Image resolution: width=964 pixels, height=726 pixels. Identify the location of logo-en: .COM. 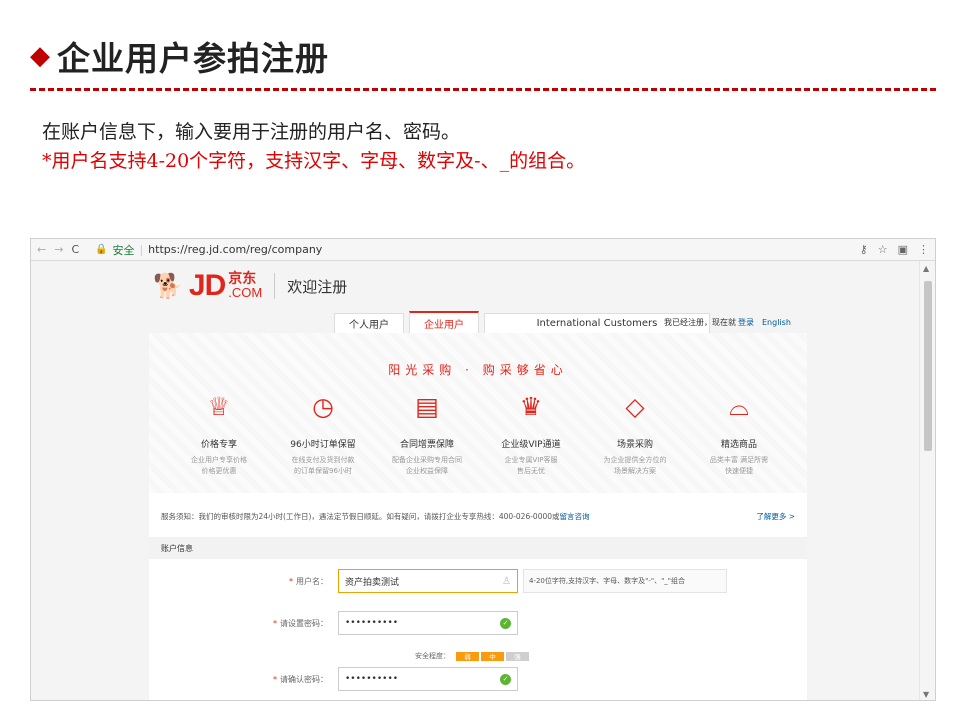
(245, 292).